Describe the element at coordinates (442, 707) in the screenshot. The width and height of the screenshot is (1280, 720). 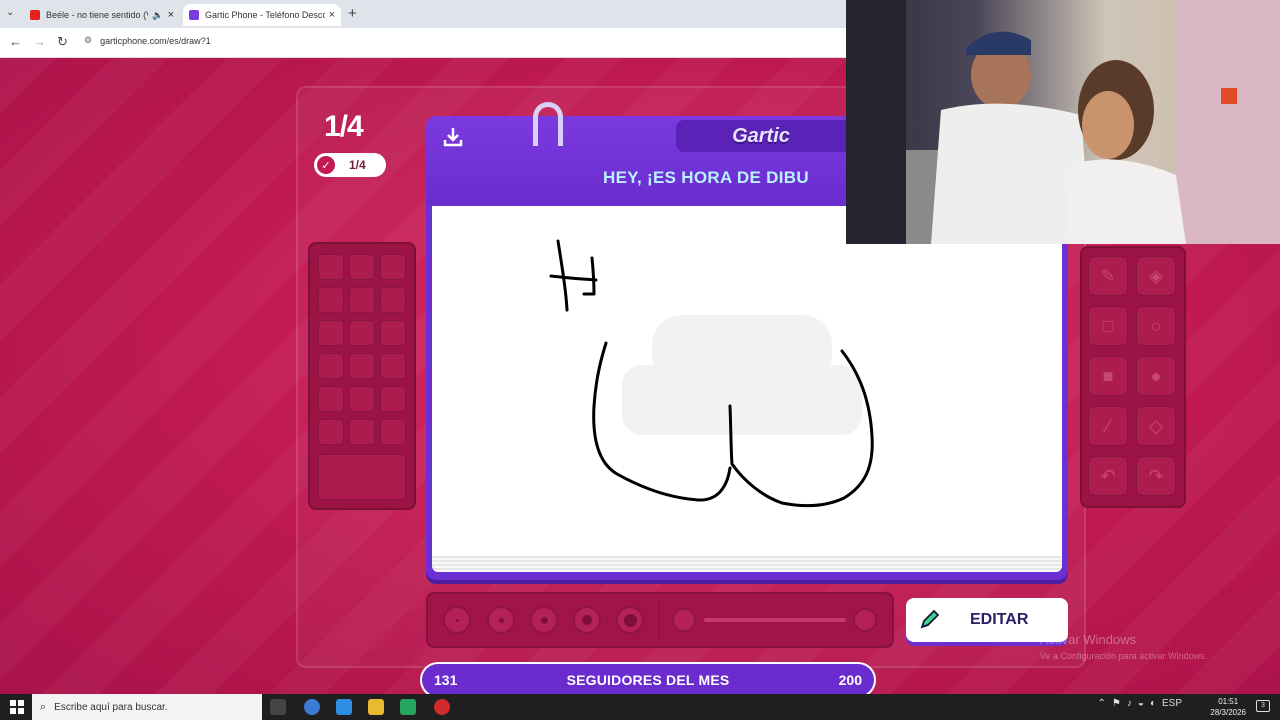
I see `obs-icon` at that location.